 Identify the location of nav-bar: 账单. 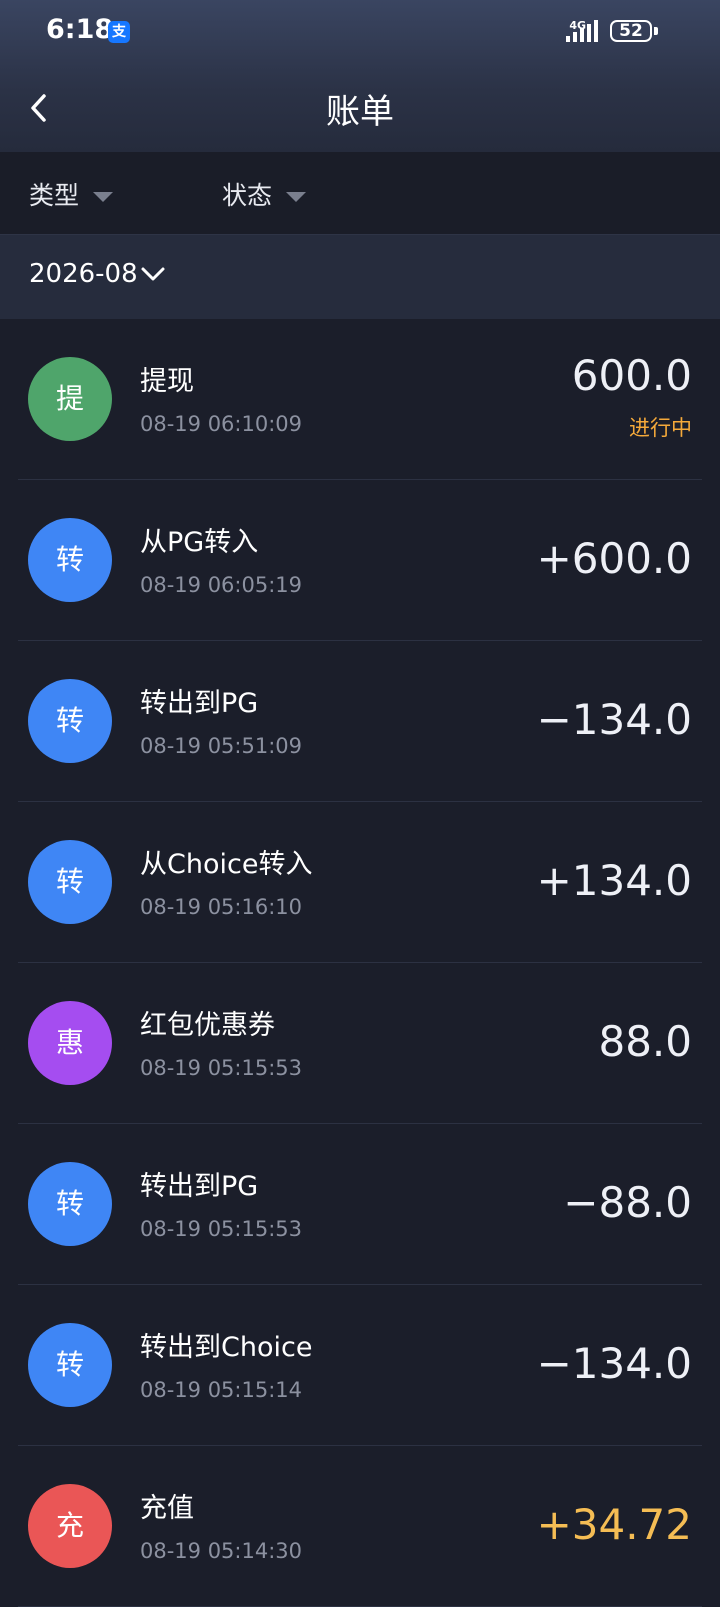
(360, 108).